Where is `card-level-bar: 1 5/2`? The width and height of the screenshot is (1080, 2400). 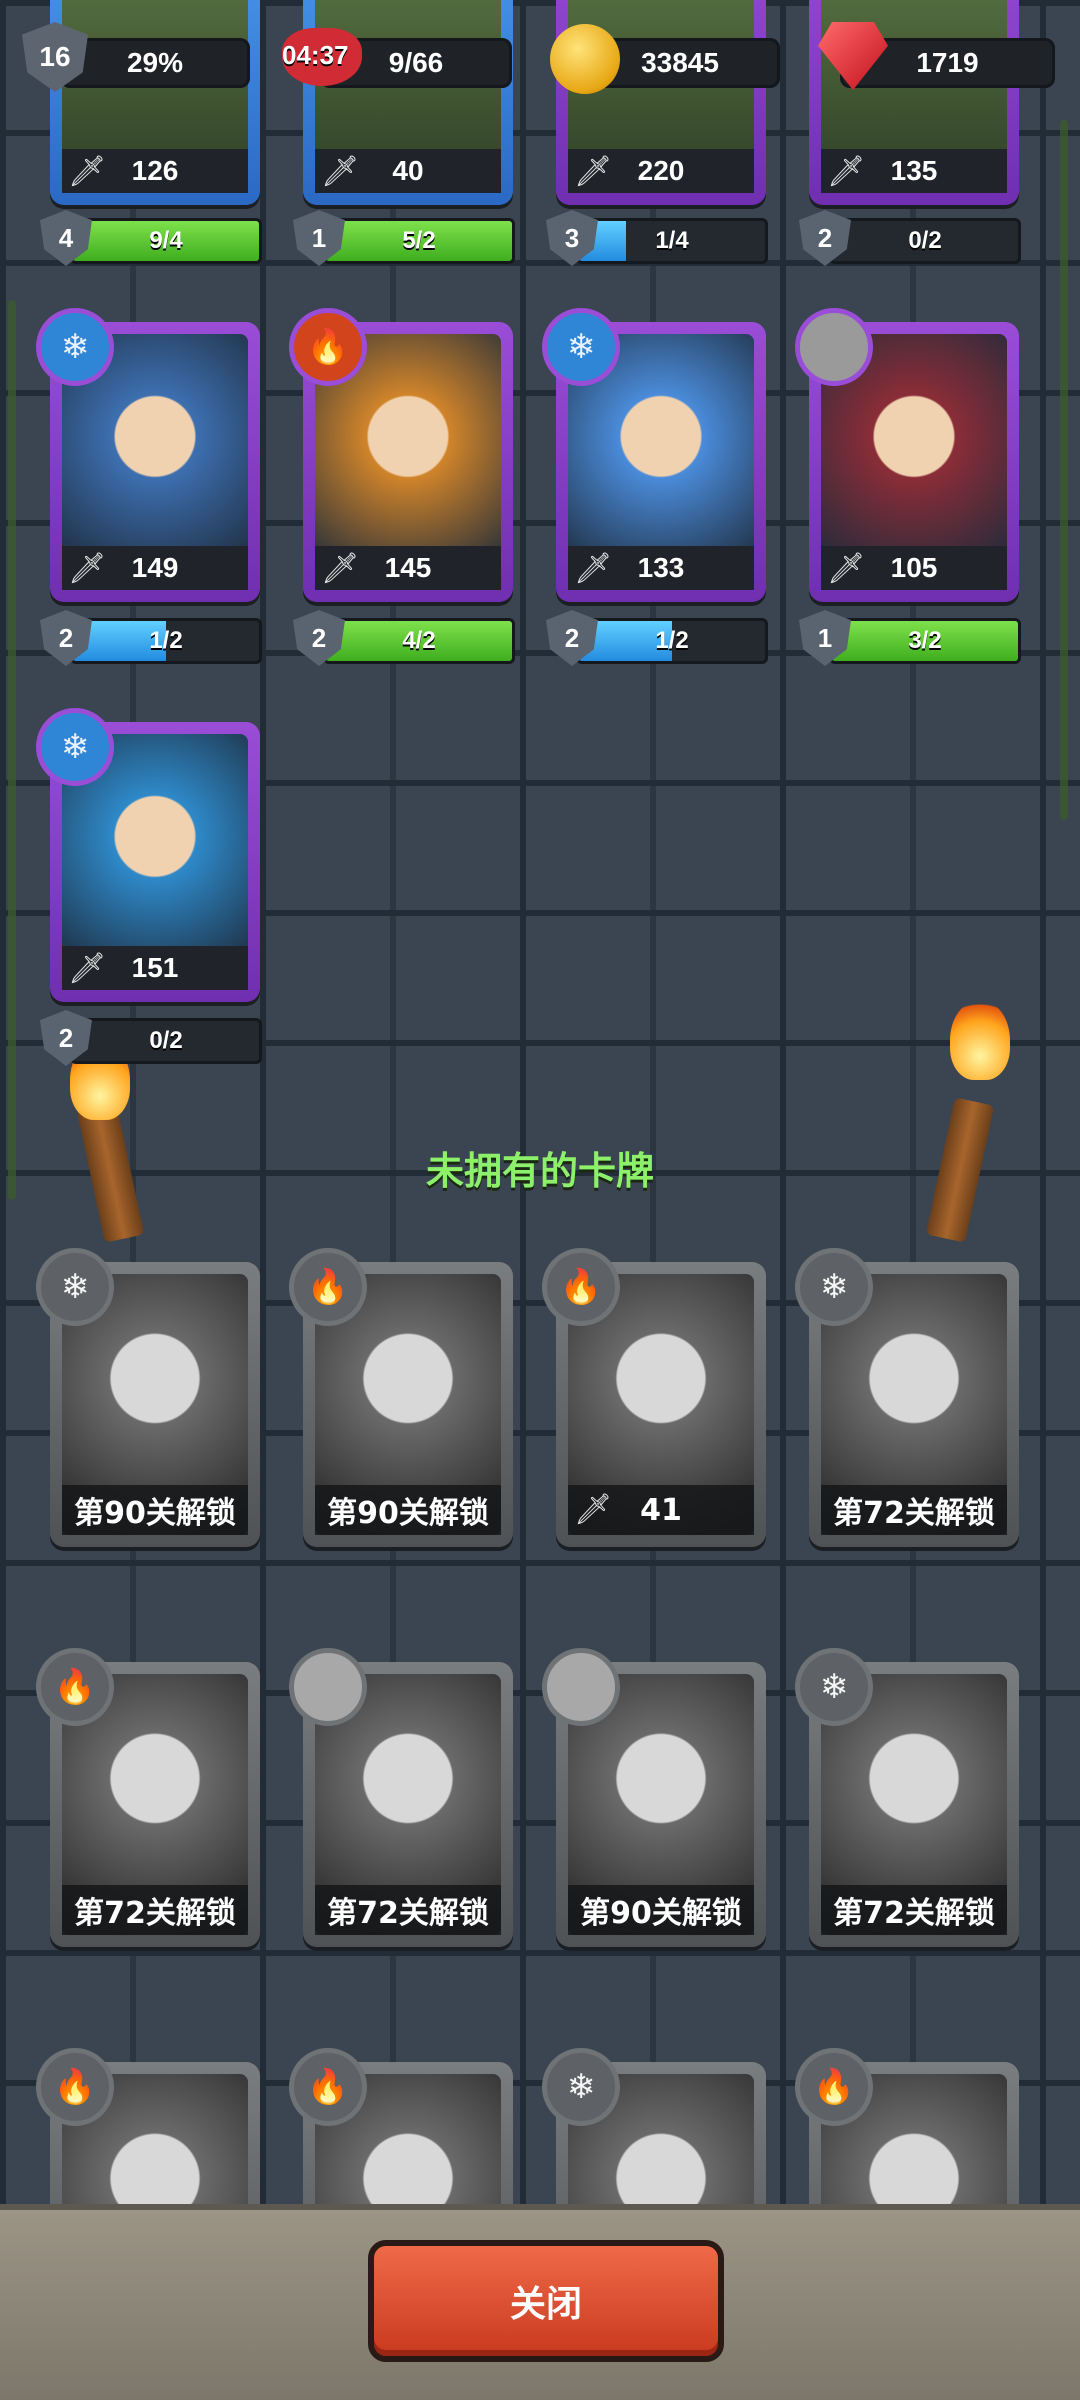
card-level-bar: 1 5/2 is located at coordinates (404, 238).